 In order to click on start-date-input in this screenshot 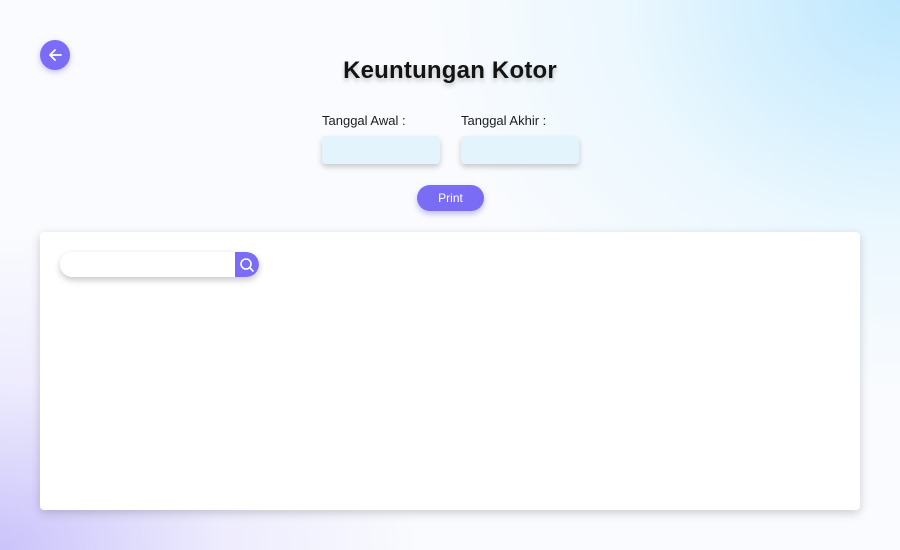, I will do `click(381, 150)`.